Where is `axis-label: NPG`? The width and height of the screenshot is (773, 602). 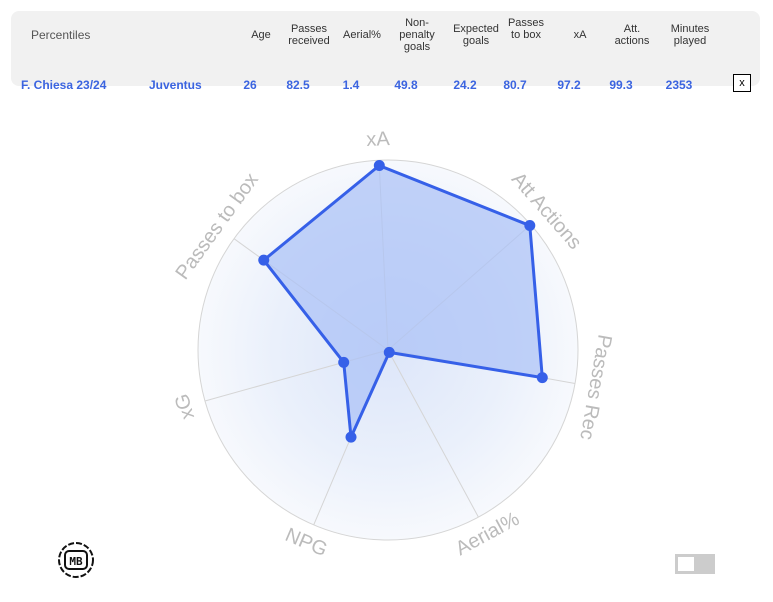
axis-label: NPG is located at coordinates (306, 542).